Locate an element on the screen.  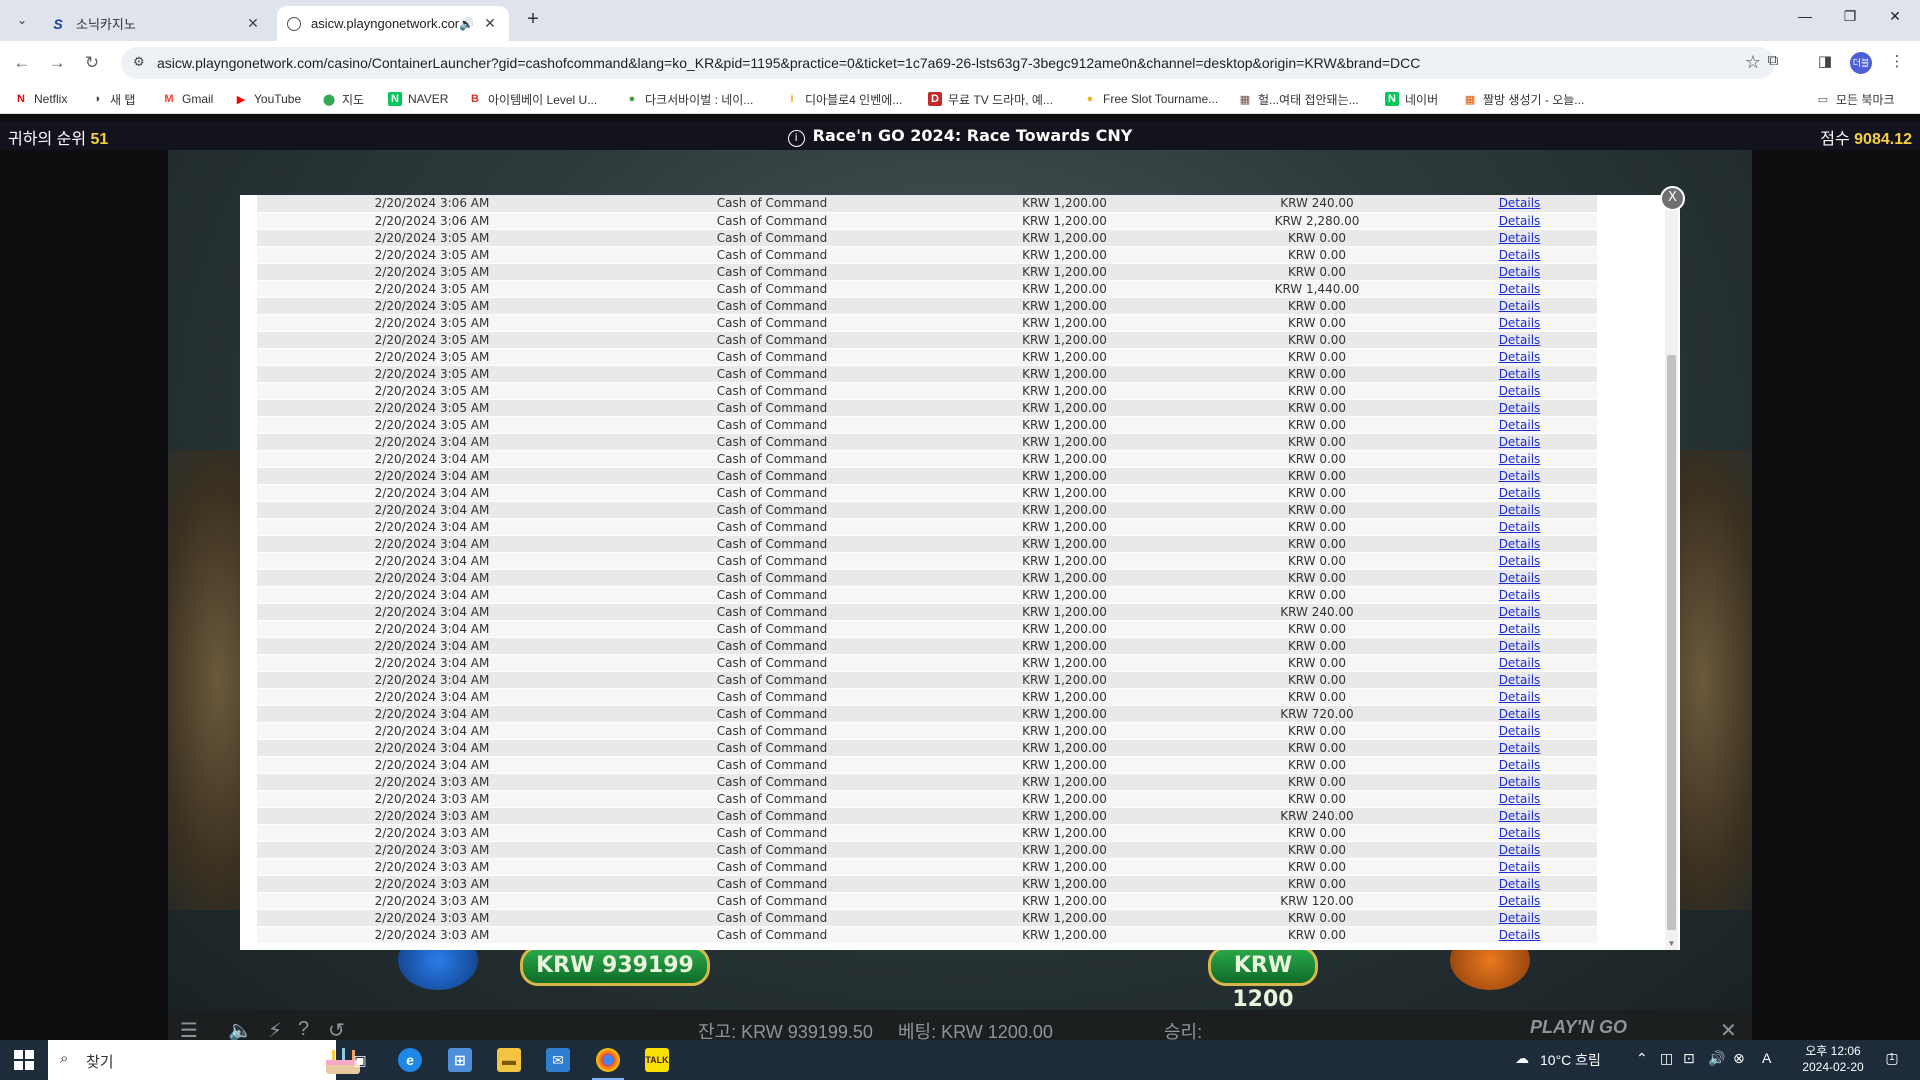
edge-icon: e is located at coordinates (410, 1060).